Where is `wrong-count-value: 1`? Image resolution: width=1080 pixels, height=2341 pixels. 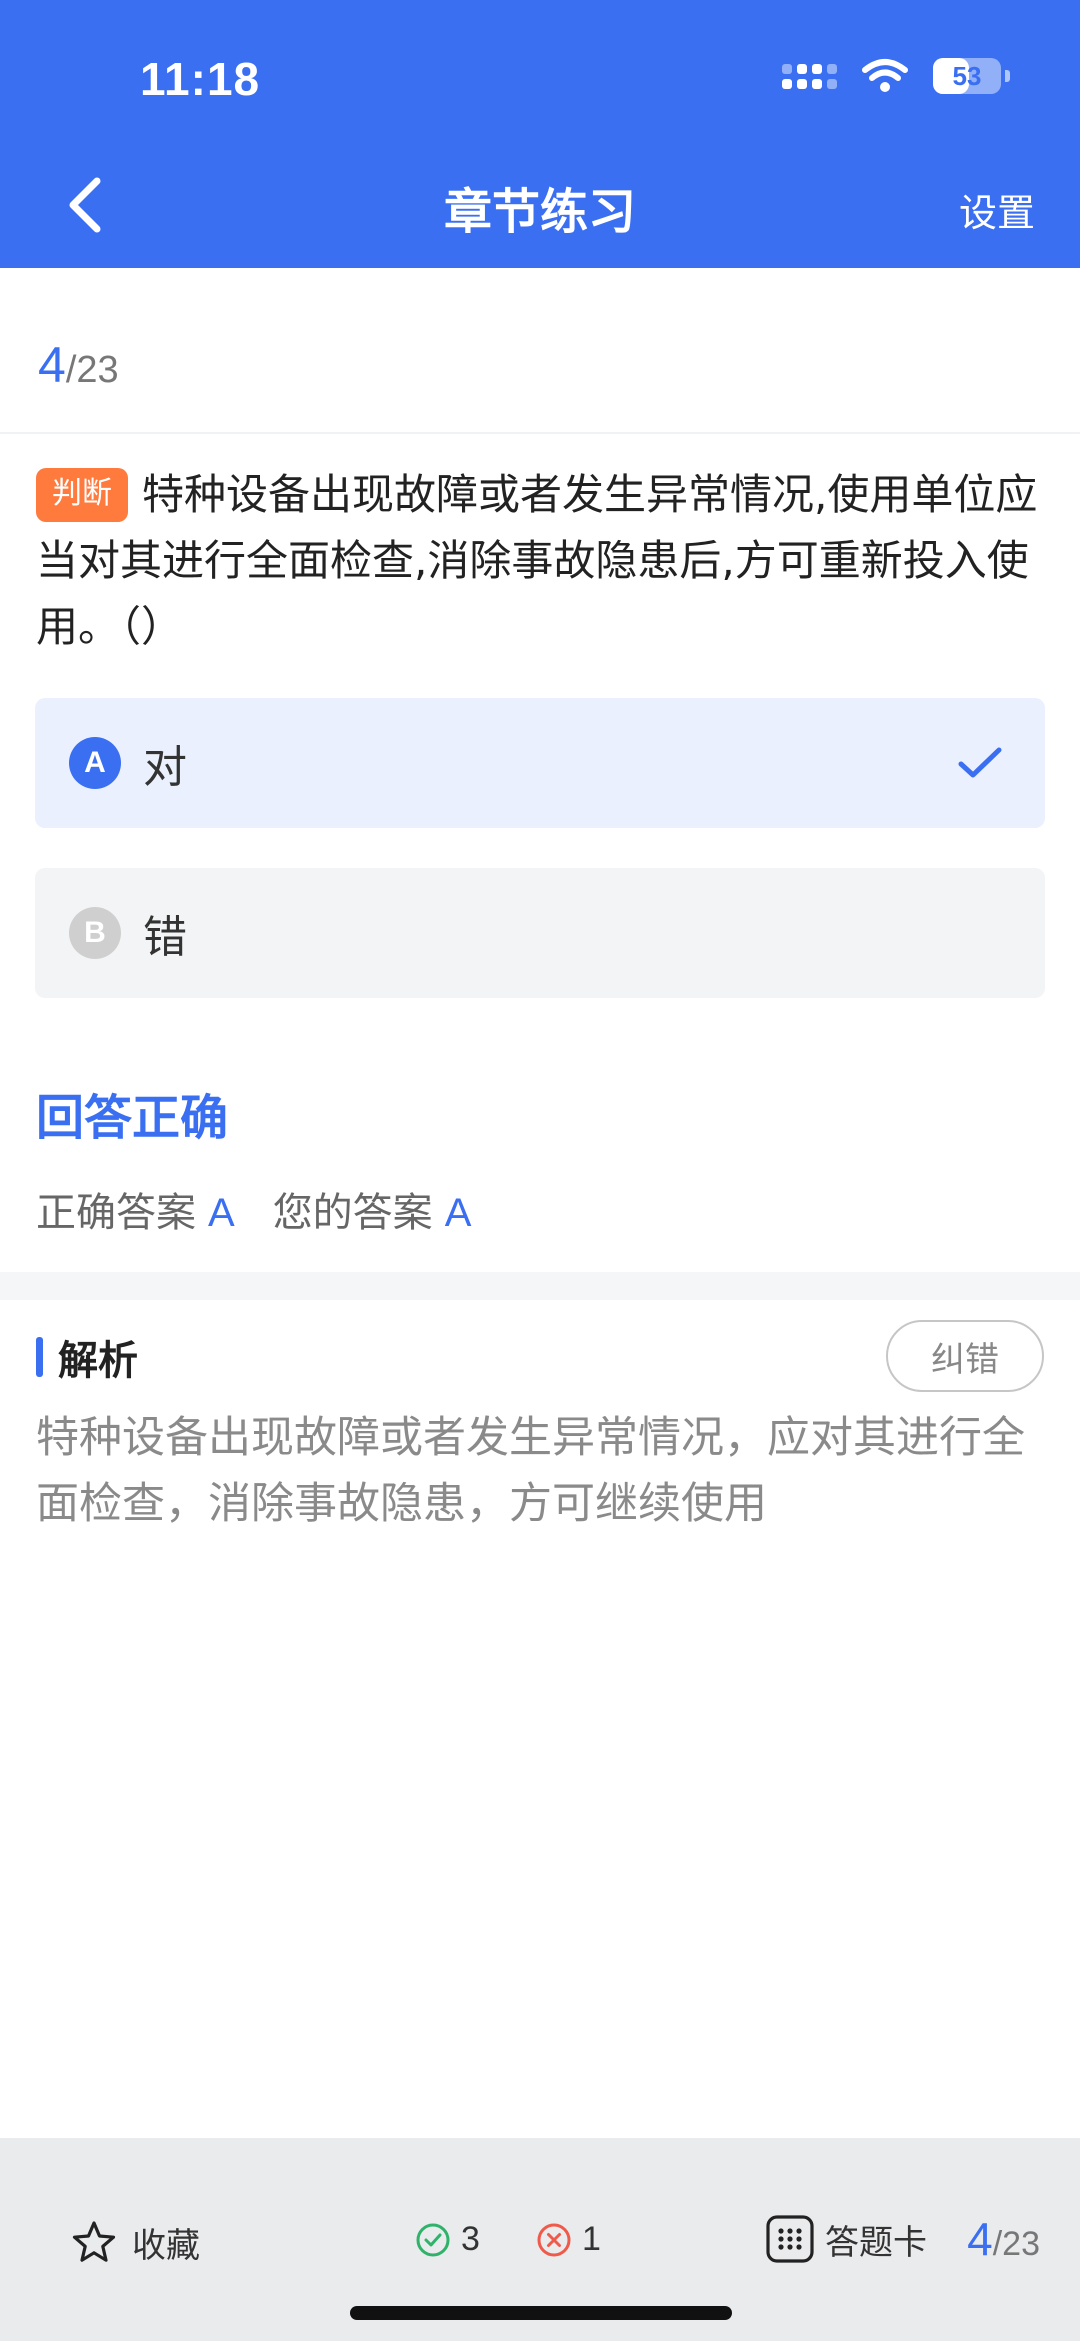 wrong-count-value: 1 is located at coordinates (591, 2239).